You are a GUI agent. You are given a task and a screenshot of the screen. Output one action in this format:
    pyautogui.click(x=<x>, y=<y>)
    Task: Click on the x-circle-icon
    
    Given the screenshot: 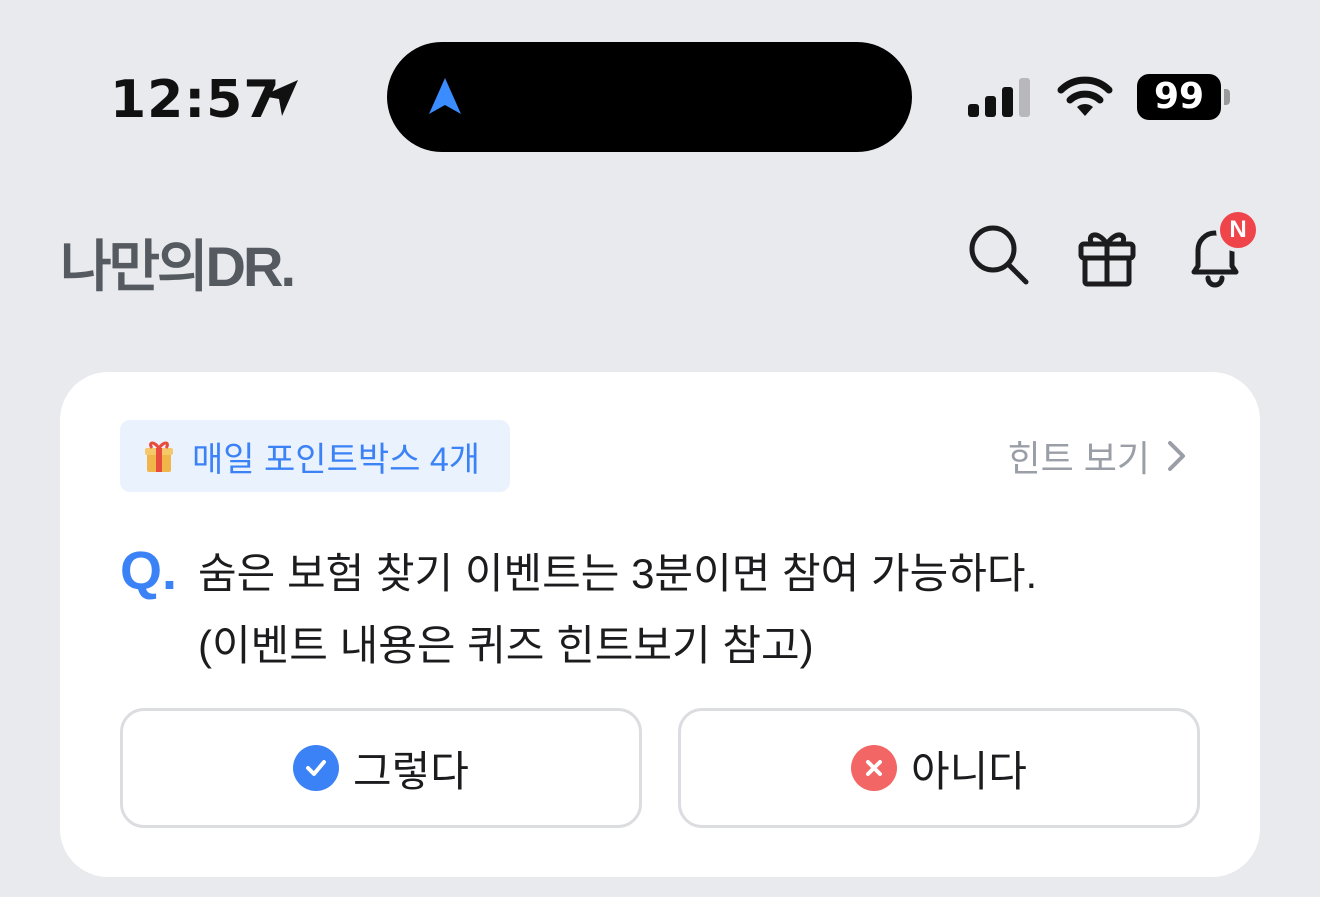 What is the action you would take?
    pyautogui.click(x=874, y=768)
    